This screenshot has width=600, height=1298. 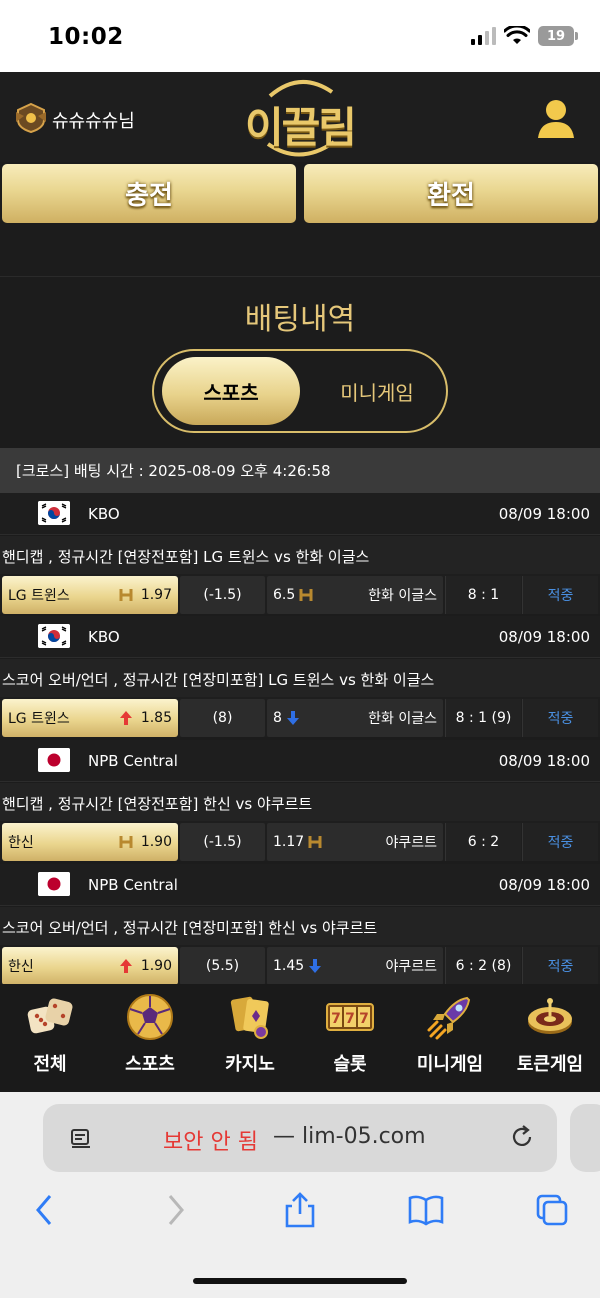 I want to click on header: 슈슈슈슈님 이끌림, so click(x=300, y=117).